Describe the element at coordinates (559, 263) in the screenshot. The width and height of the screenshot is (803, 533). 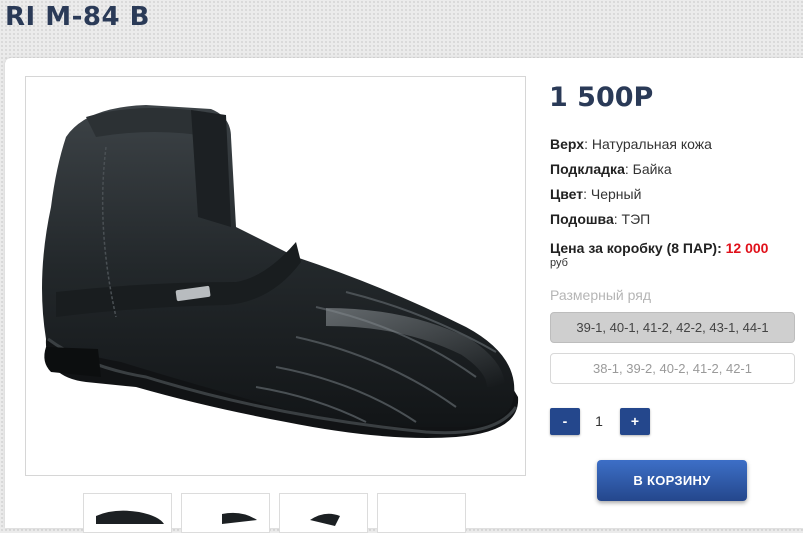
I see `box-price-unit: руб` at that location.